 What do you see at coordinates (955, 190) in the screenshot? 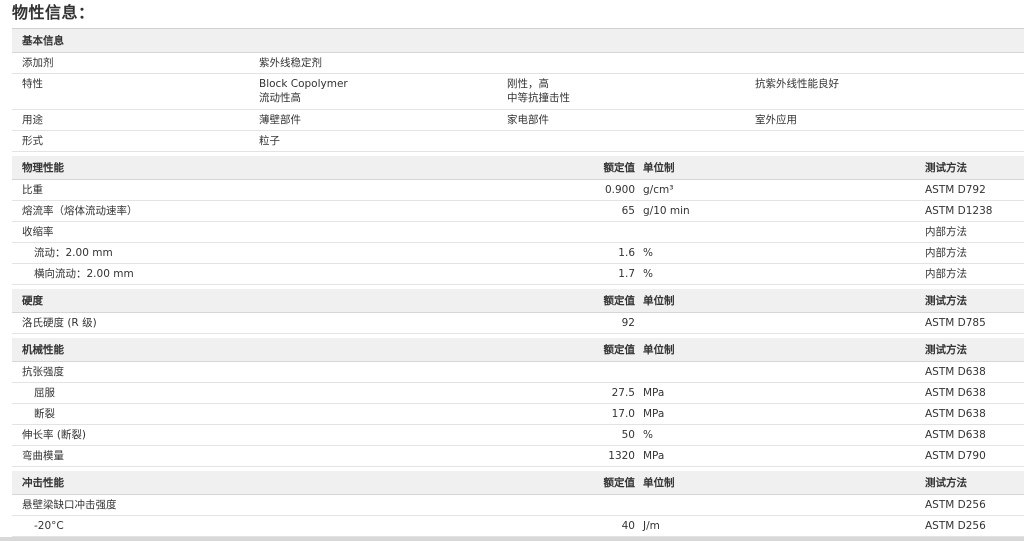
I see `property-method: ASTM D792` at bounding box center [955, 190].